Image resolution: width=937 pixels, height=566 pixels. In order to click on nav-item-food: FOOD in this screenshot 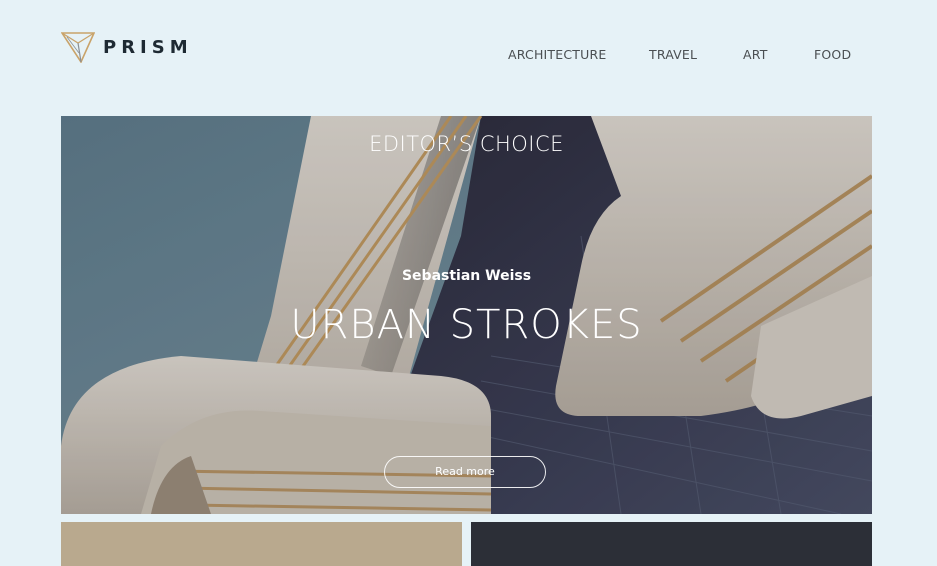, I will do `click(832, 54)`.